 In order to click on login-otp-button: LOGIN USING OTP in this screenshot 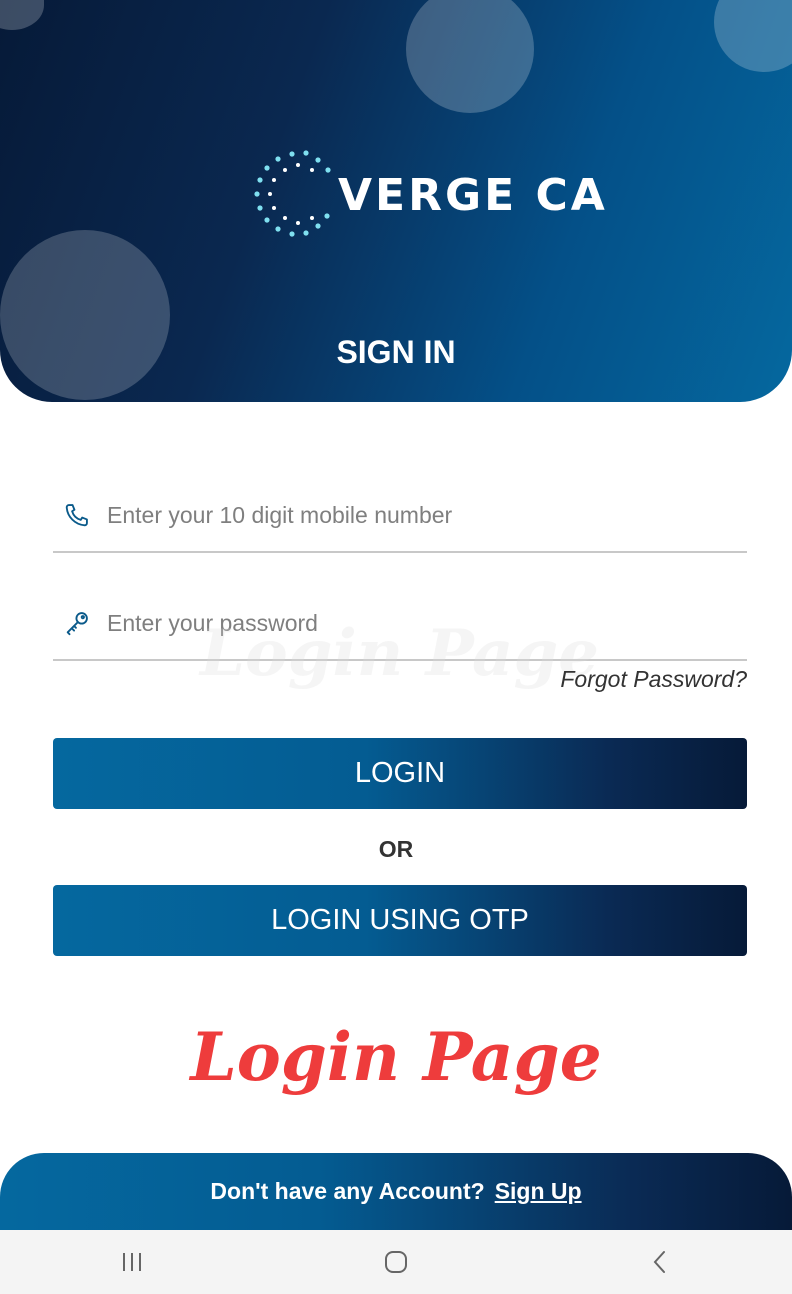, I will do `click(400, 920)`.